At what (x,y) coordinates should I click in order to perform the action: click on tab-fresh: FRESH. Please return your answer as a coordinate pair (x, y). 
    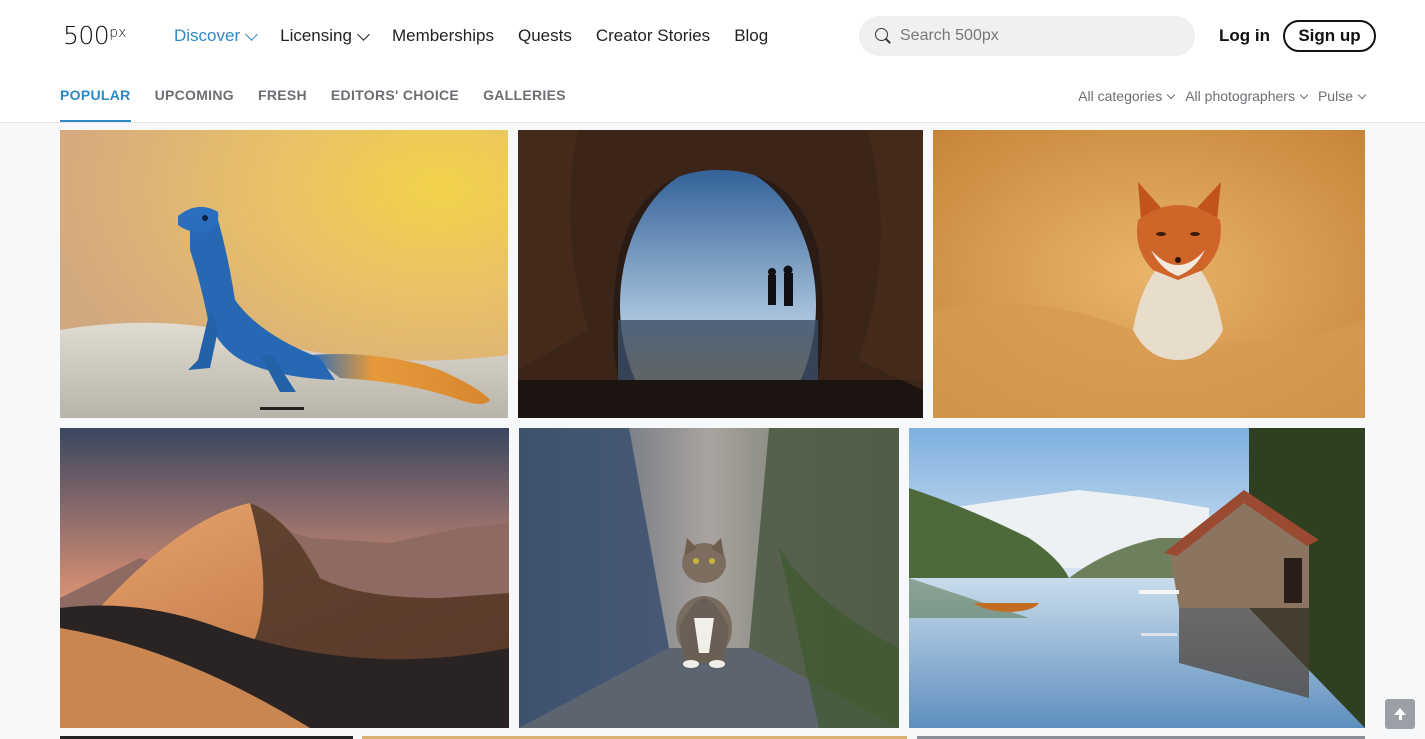
    Looking at the image, I should click on (282, 97).